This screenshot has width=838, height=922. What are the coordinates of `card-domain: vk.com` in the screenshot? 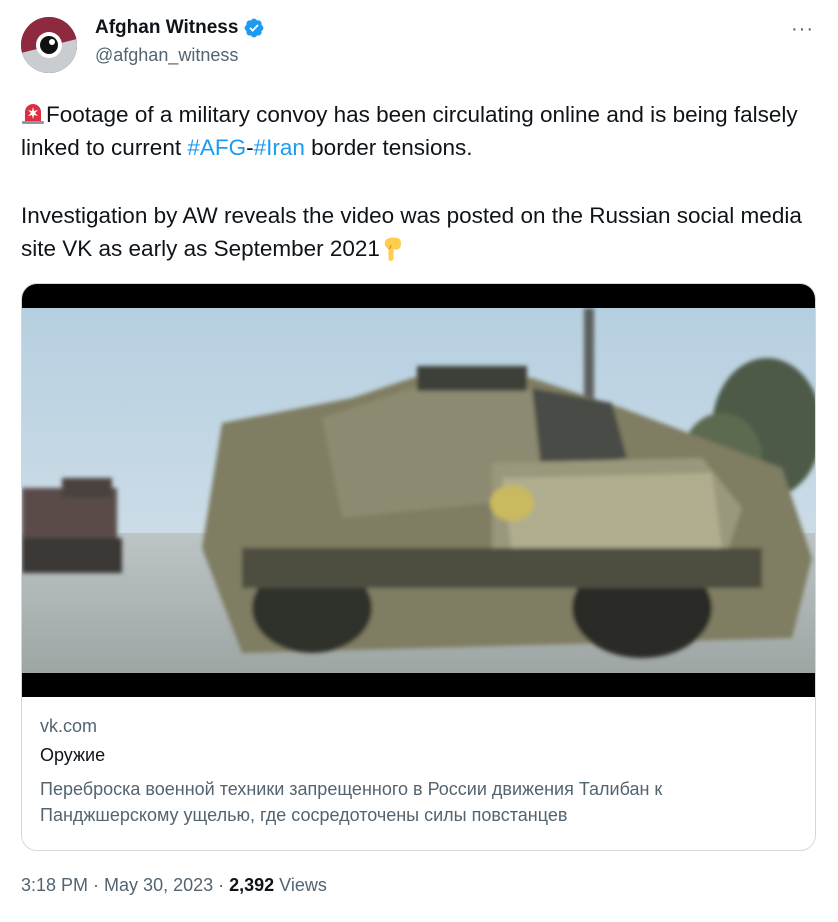 It's located at (69, 726).